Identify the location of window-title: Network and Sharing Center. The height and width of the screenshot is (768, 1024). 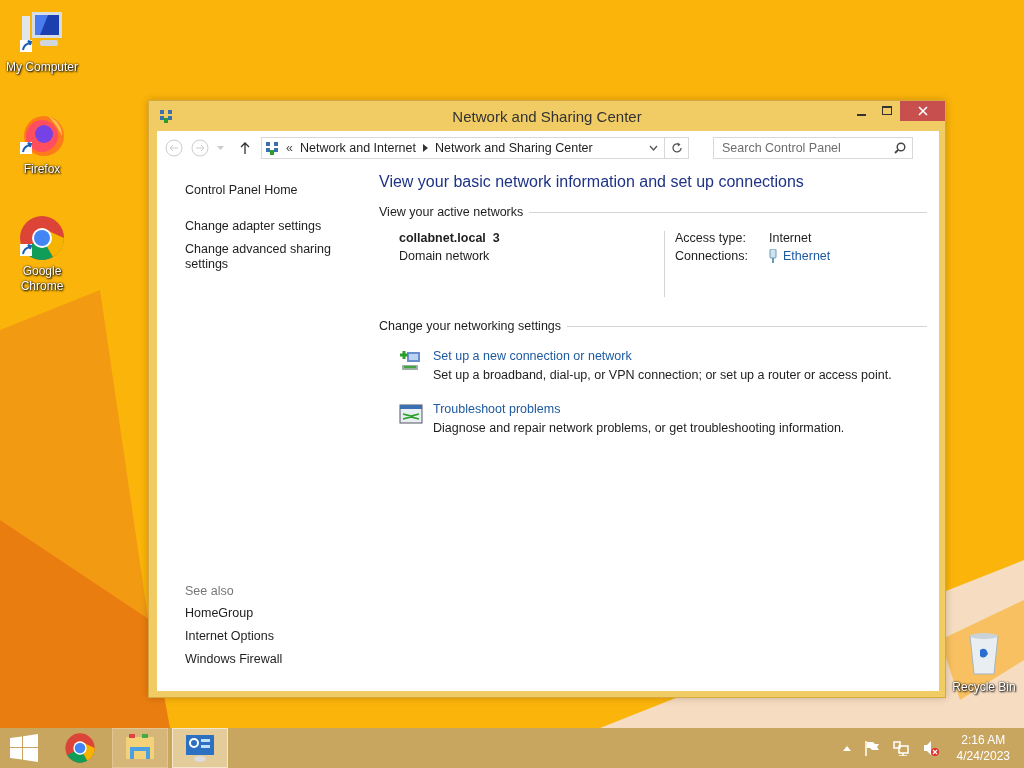
(547, 116).